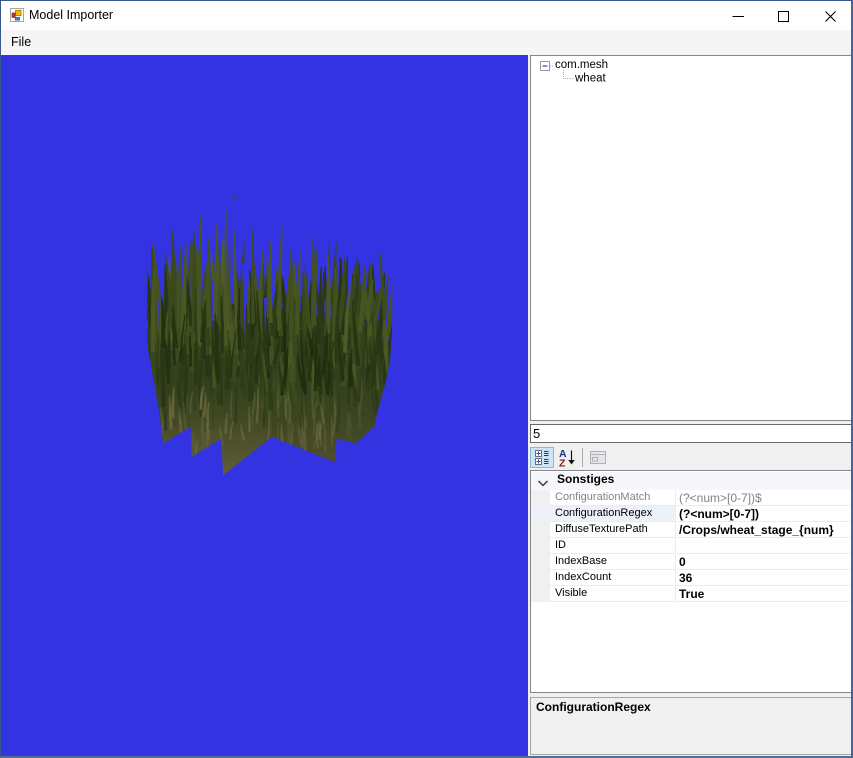  I want to click on svg-text: wheat, so click(590, 79).